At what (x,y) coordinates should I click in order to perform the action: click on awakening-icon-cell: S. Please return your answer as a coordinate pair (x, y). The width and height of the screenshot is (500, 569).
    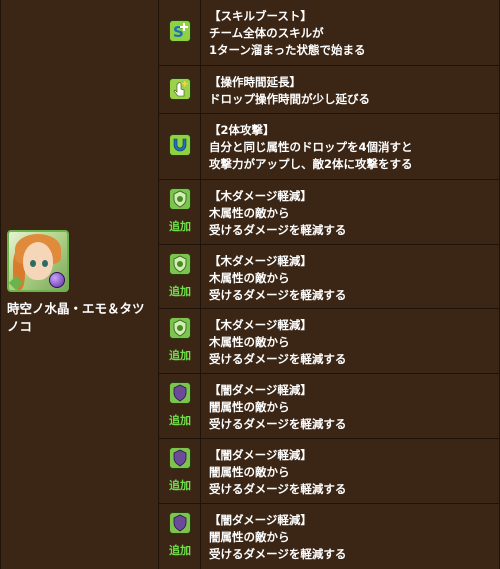
    Looking at the image, I should click on (180, 32).